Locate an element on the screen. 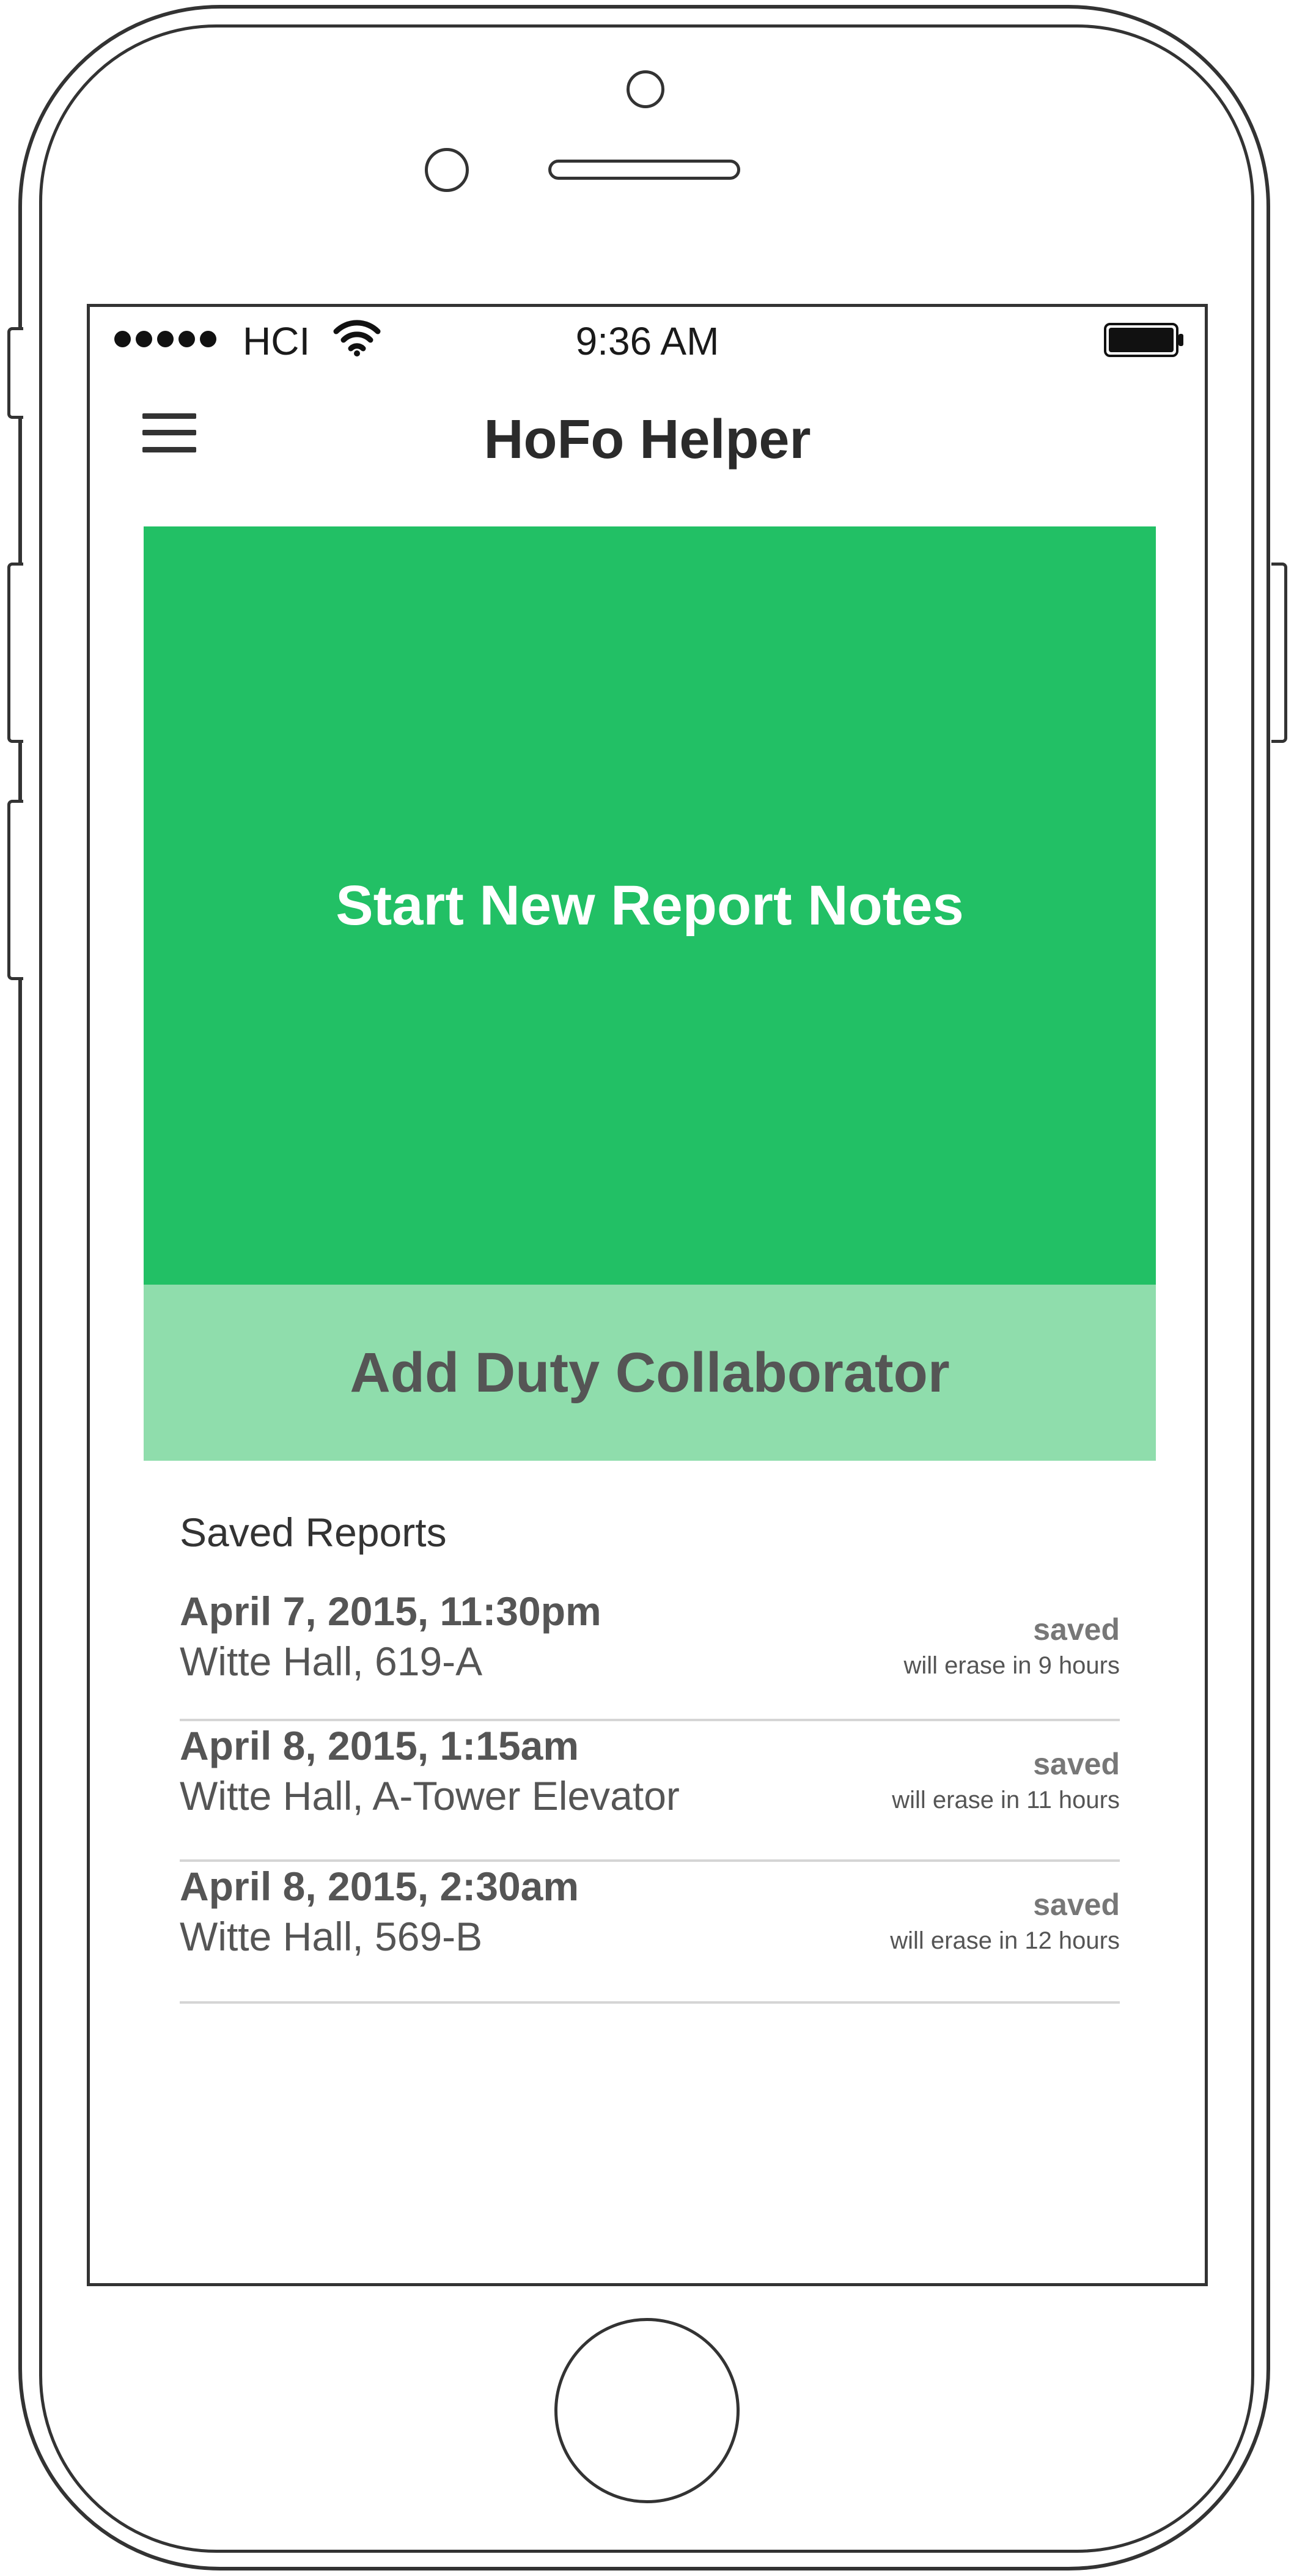 The image size is (1294, 2576). report-location: Witte Hall, 569-B is located at coordinates (331, 1936).